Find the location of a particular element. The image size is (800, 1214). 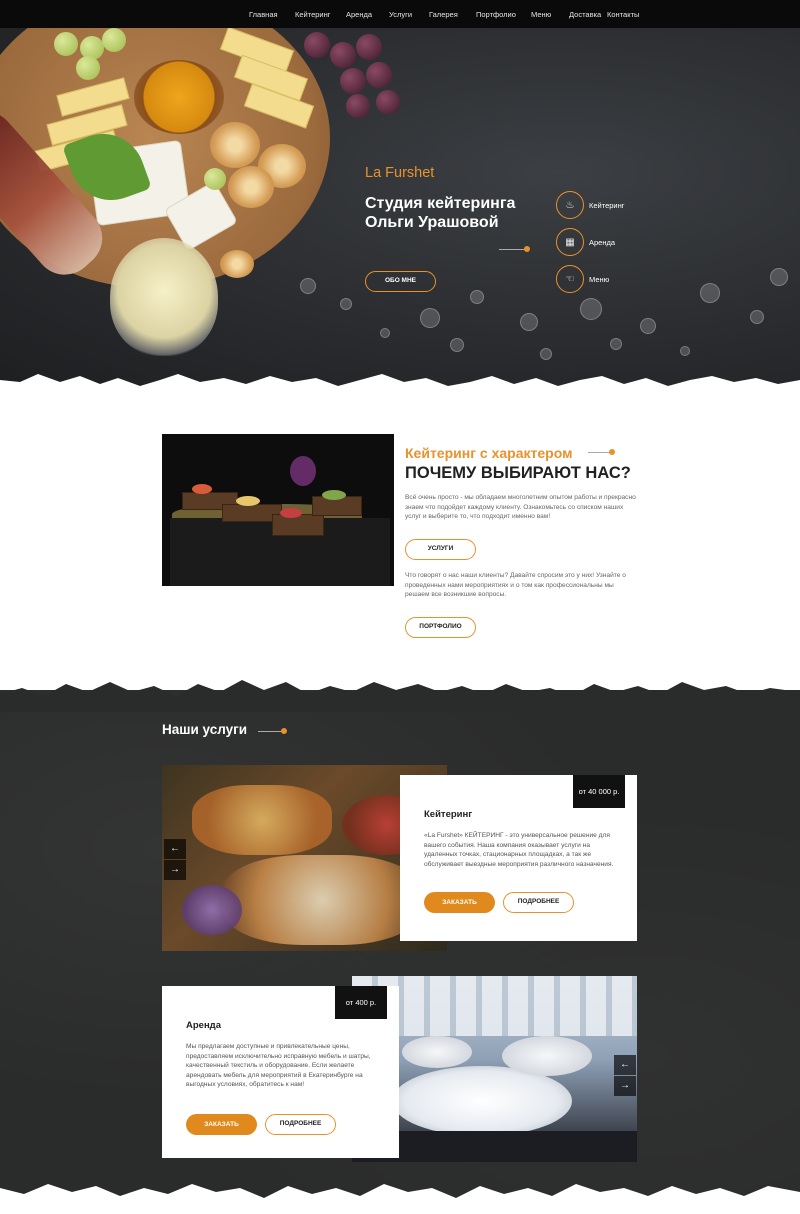

quick-link-rent: ▦ Аренда is located at coordinates (590, 242).